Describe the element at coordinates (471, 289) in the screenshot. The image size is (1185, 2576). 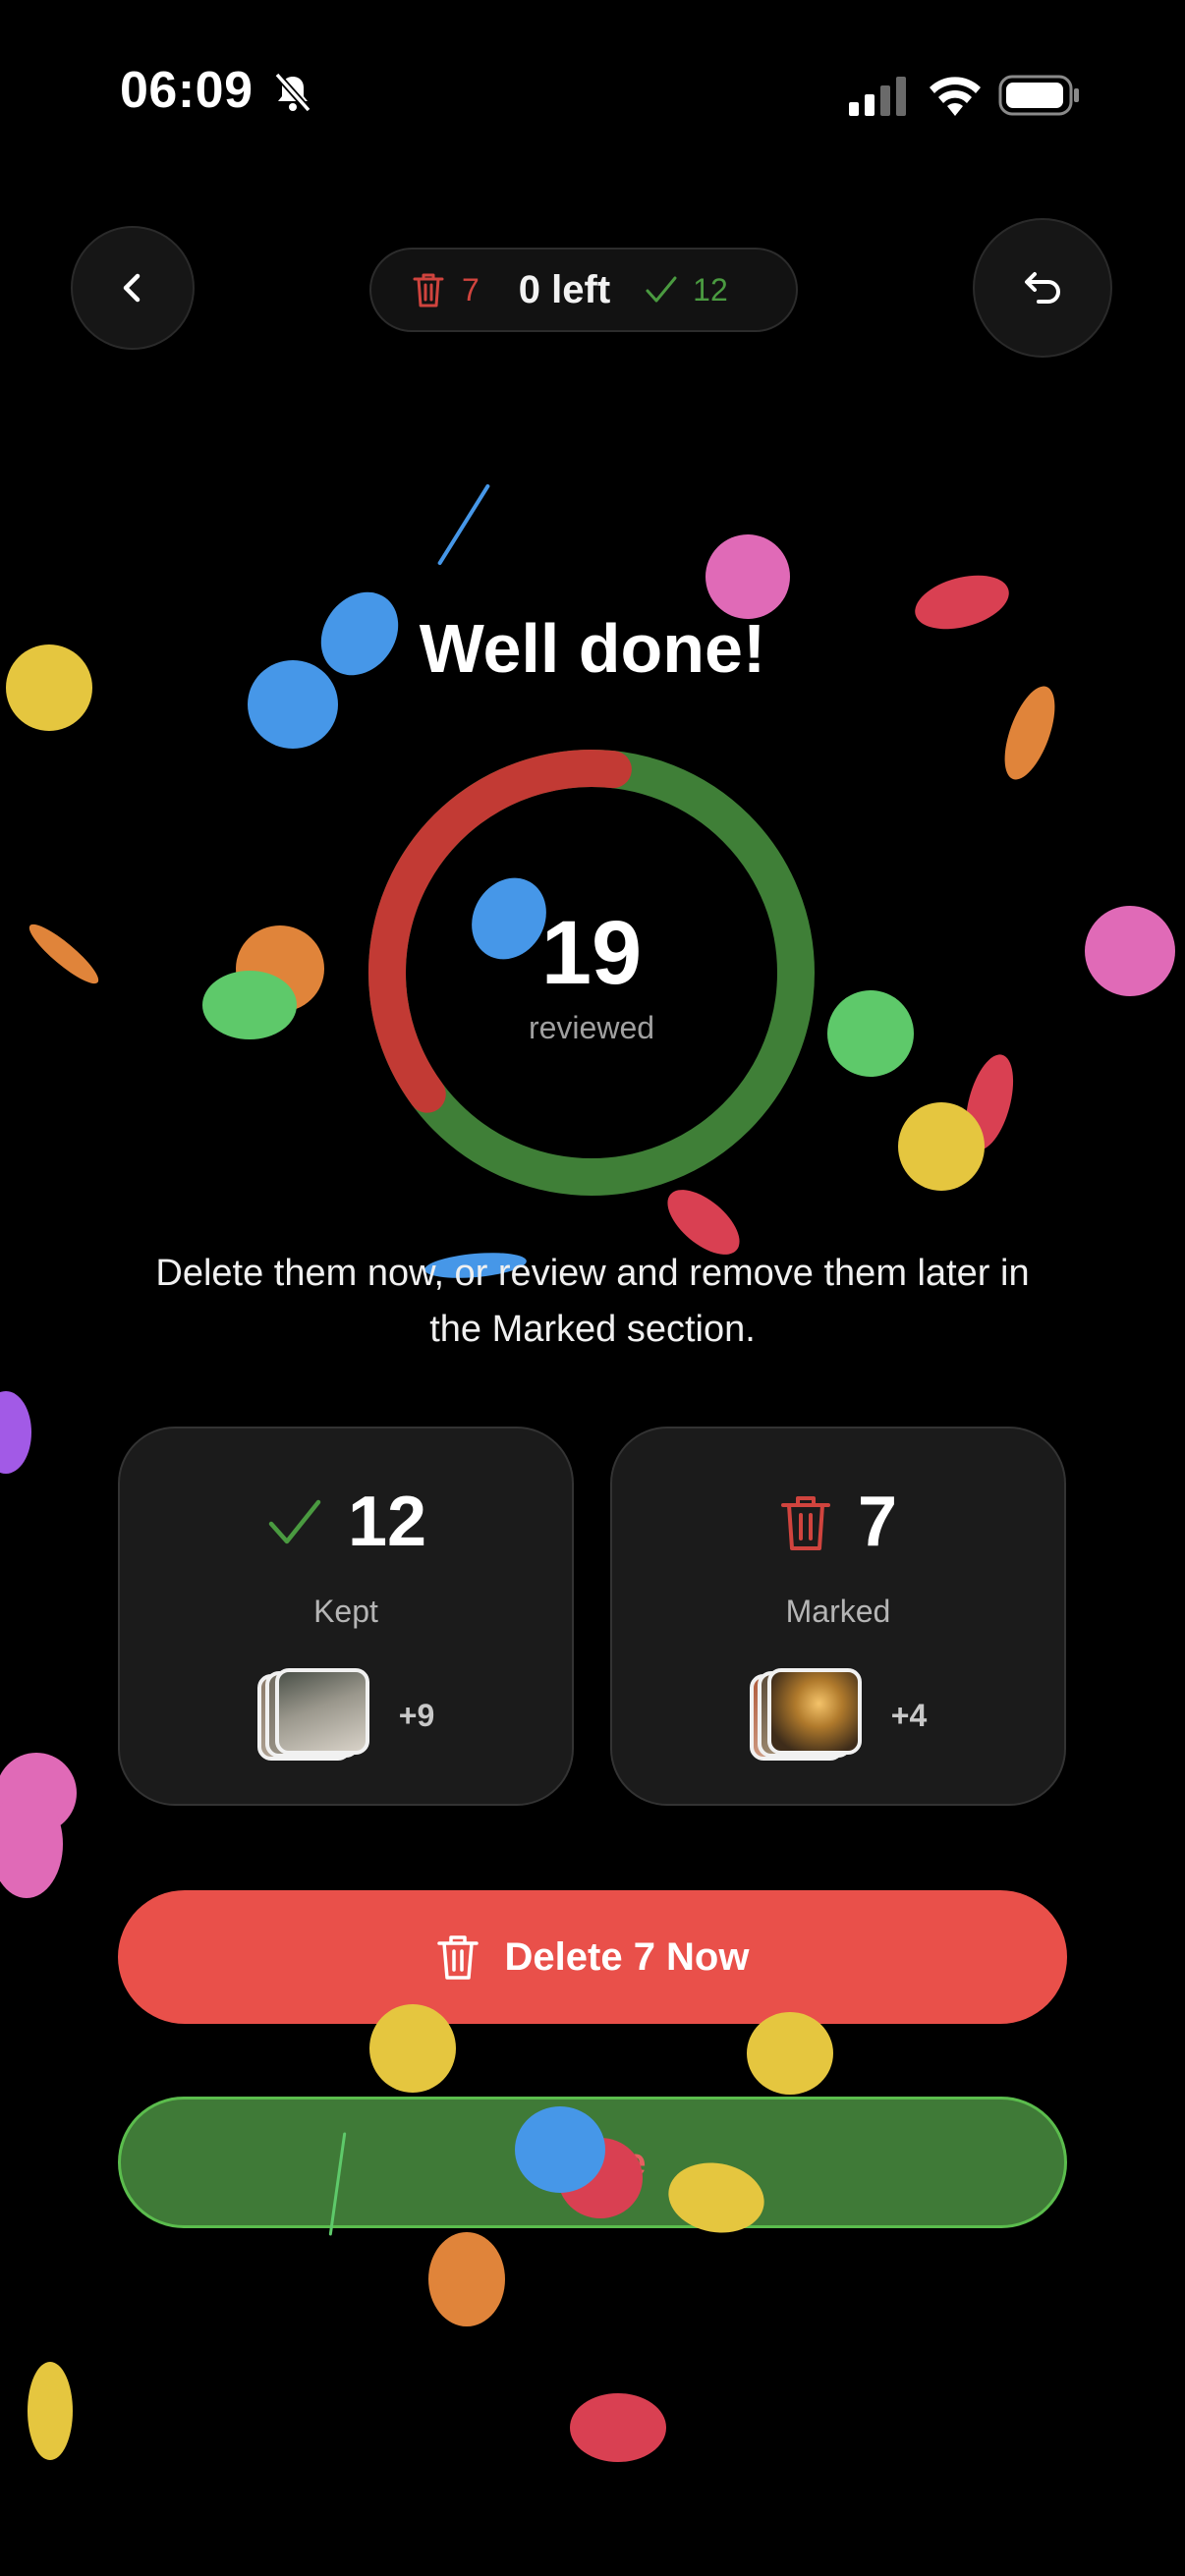
I see `trash-count: 7` at that location.